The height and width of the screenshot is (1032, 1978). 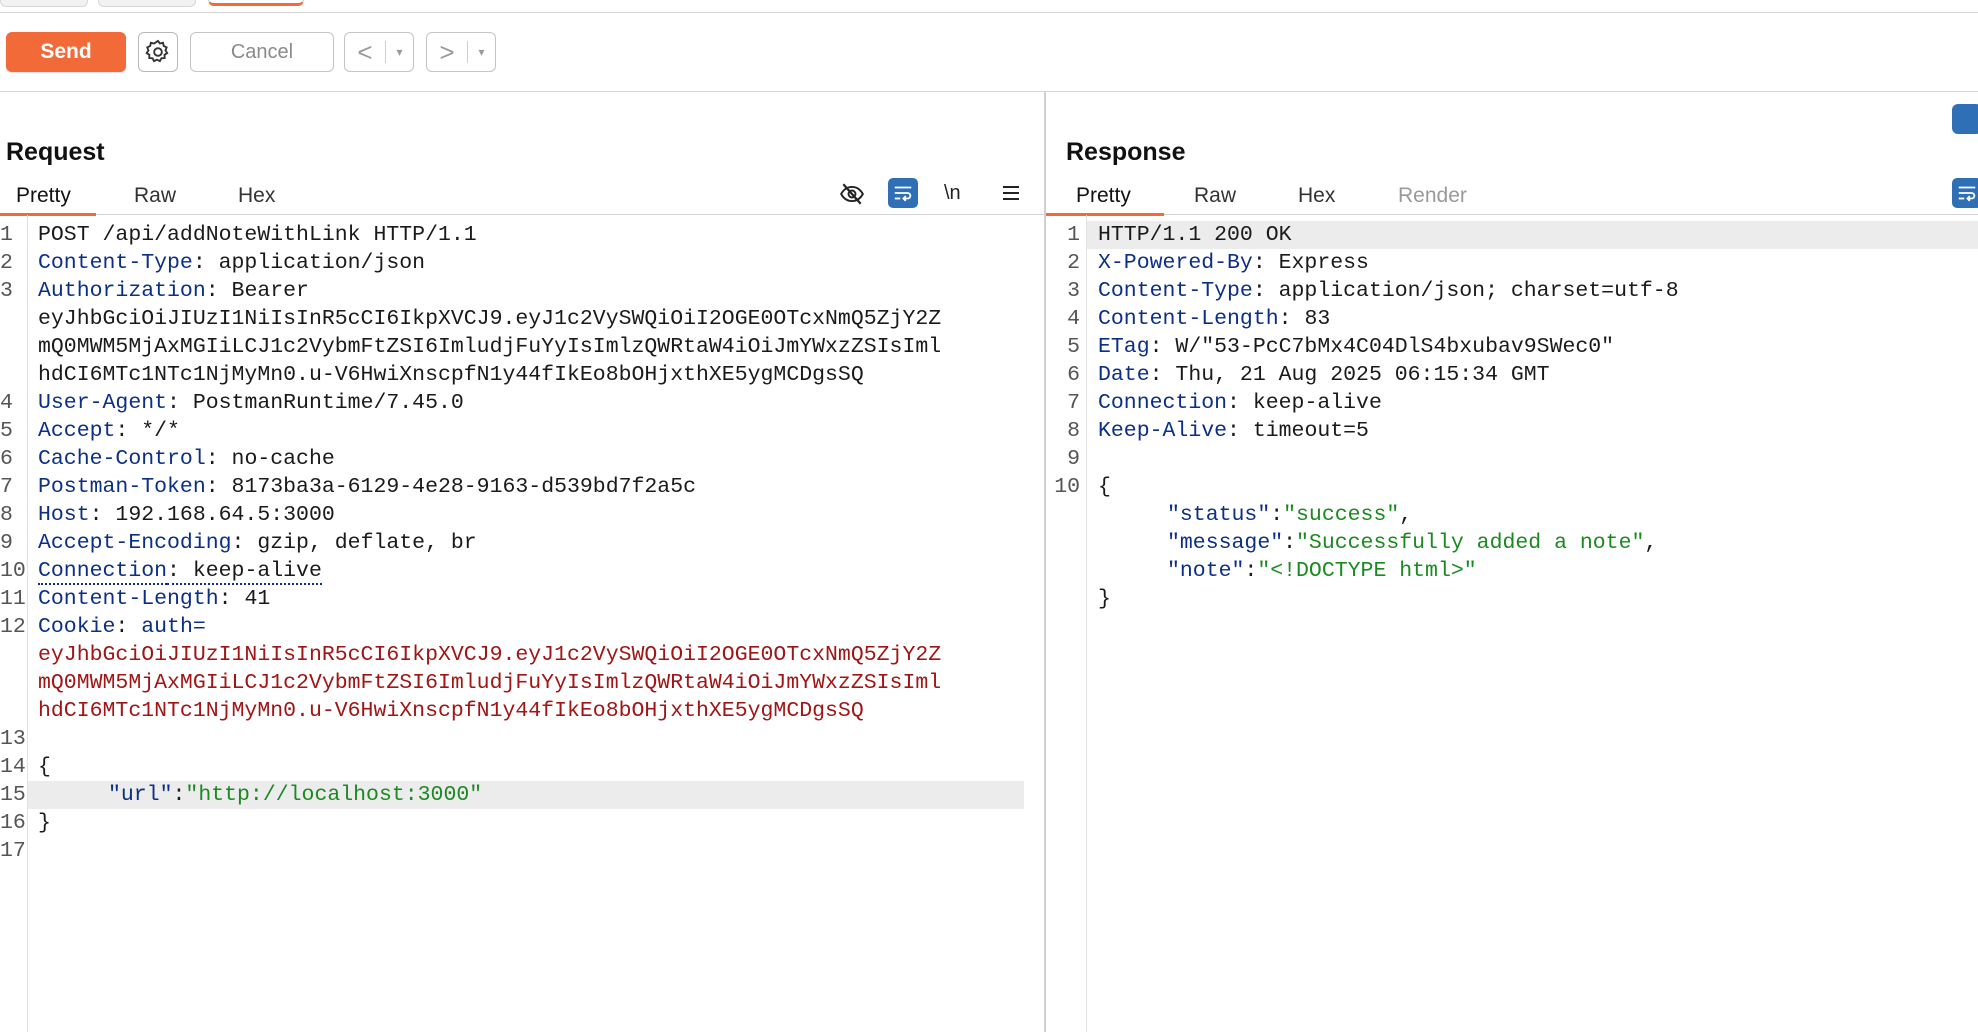 I want to click on response-tabs: Pretty Raw Hex Render, so click(x=1512, y=197).